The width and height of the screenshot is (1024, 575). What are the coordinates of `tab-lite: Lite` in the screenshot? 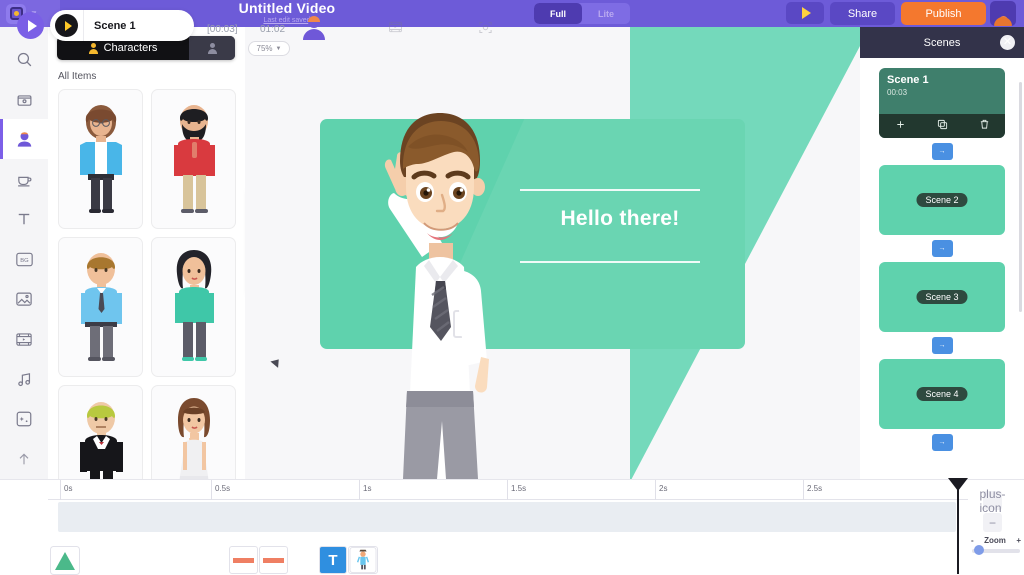 It's located at (606, 13).